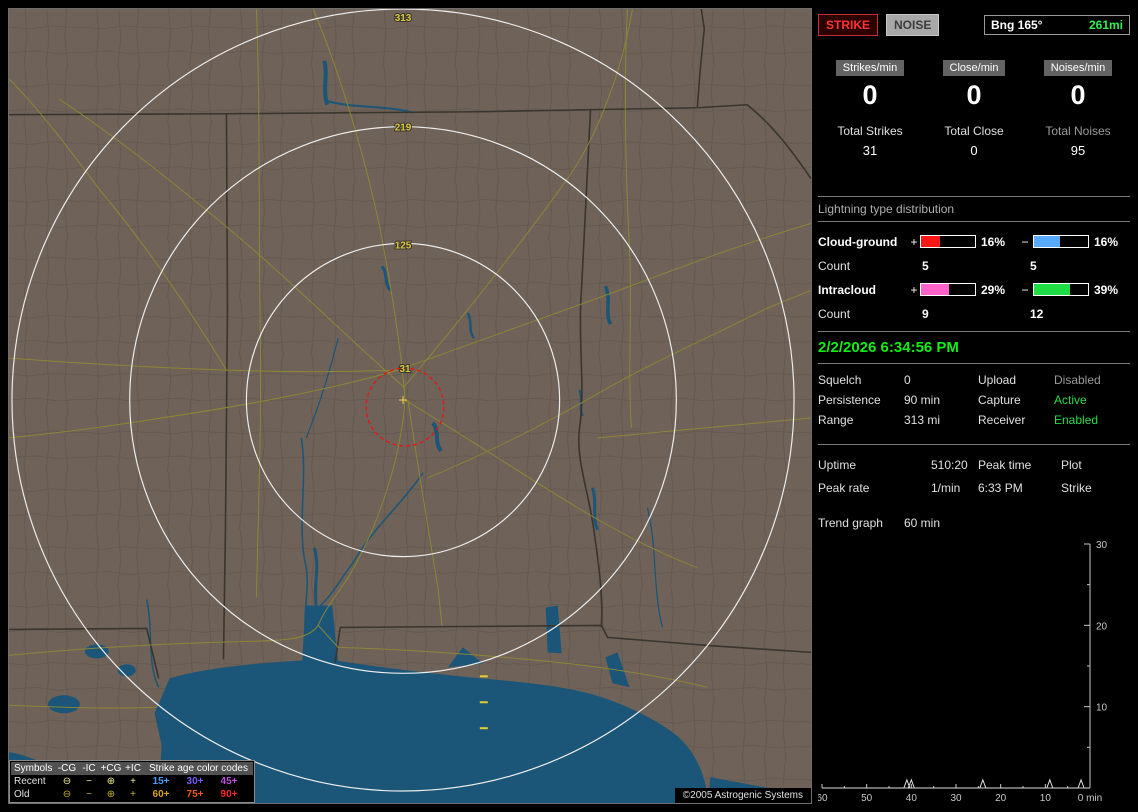  What do you see at coordinates (870, 150) in the screenshot?
I see `total-strikes-value: 31` at bounding box center [870, 150].